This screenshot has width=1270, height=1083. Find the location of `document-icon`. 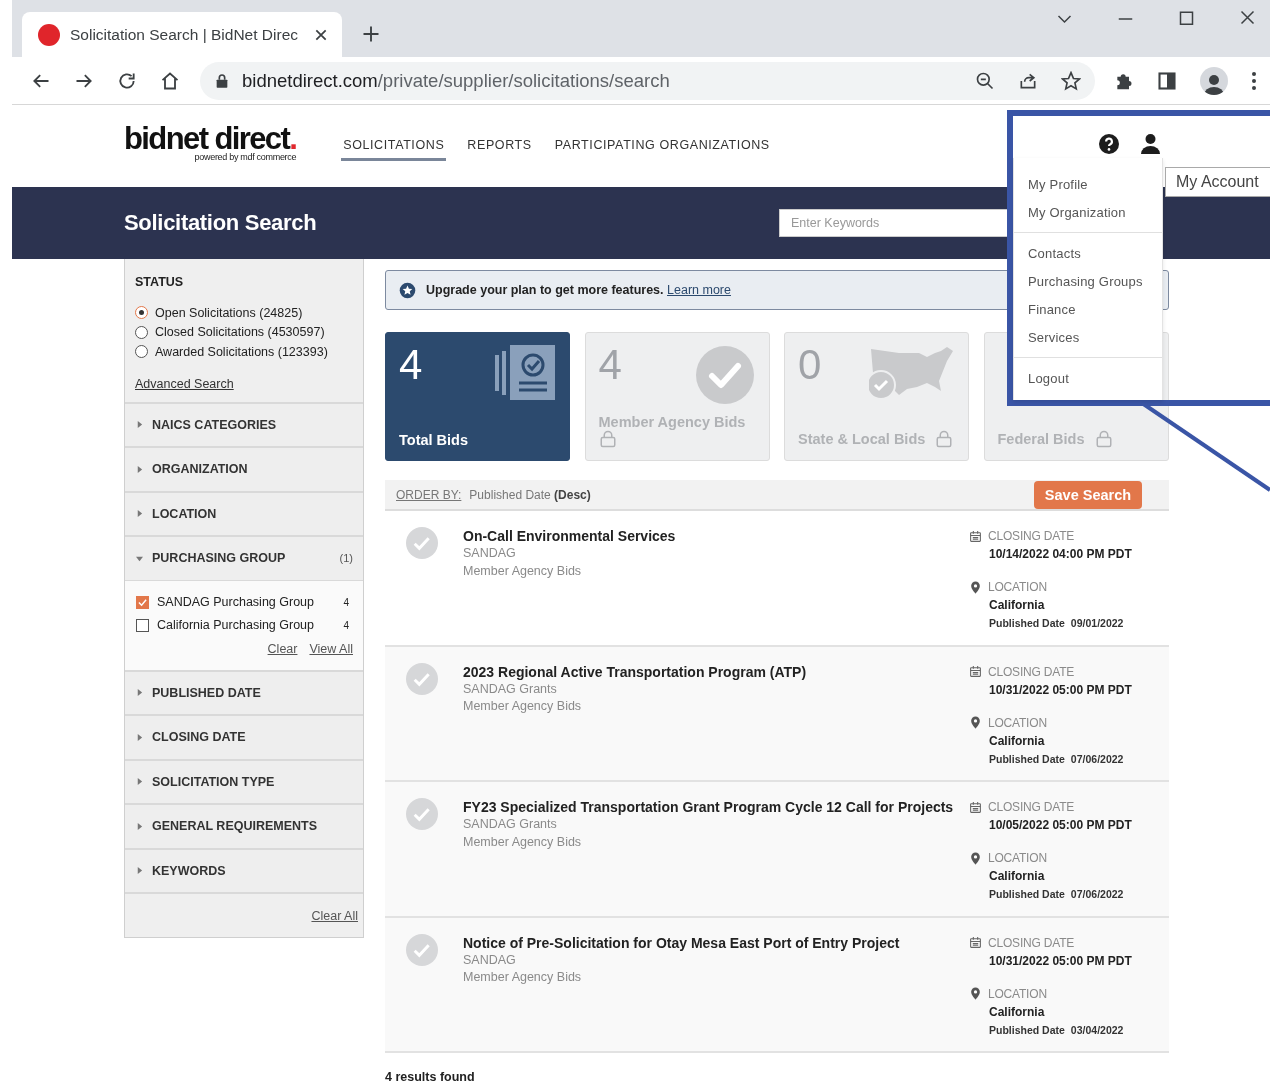

document-icon is located at coordinates (525, 372).